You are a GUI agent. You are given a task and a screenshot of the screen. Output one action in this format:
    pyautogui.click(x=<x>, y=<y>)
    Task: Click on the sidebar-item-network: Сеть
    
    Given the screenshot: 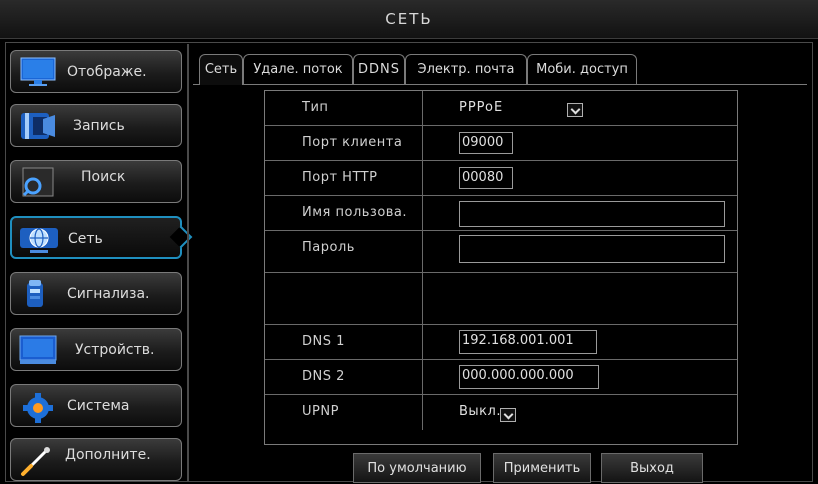 What is the action you would take?
    pyautogui.click(x=96, y=237)
    